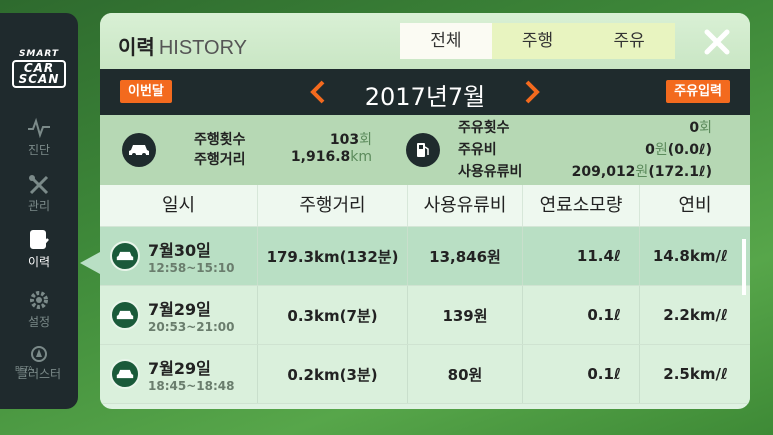  I want to click on page-title: 이력 HISTORY, so click(182, 47).